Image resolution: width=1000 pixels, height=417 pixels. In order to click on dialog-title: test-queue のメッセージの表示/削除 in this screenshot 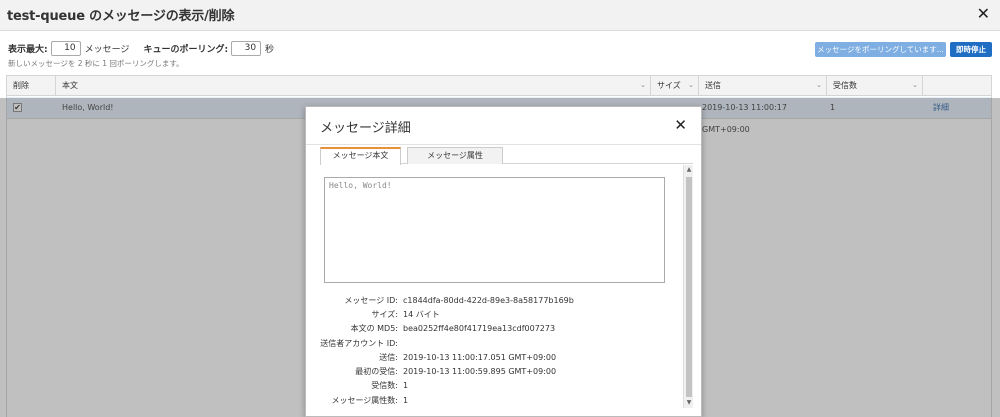, I will do `click(121, 16)`.